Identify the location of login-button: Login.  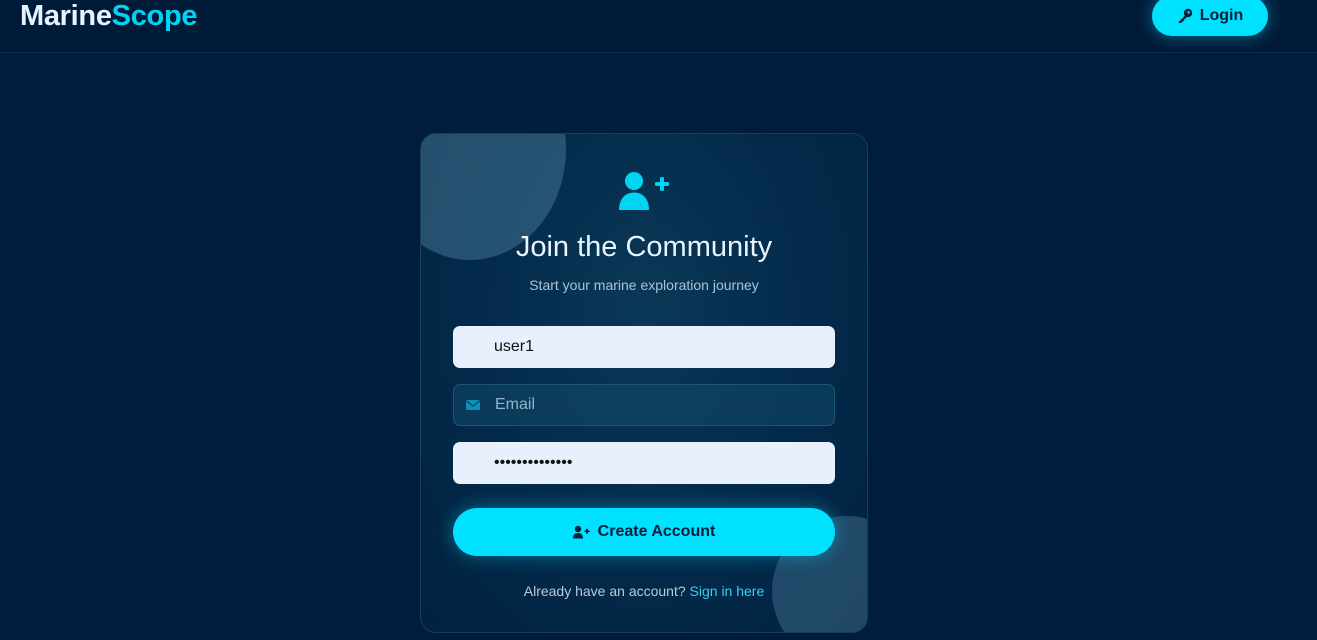
(1210, 18).